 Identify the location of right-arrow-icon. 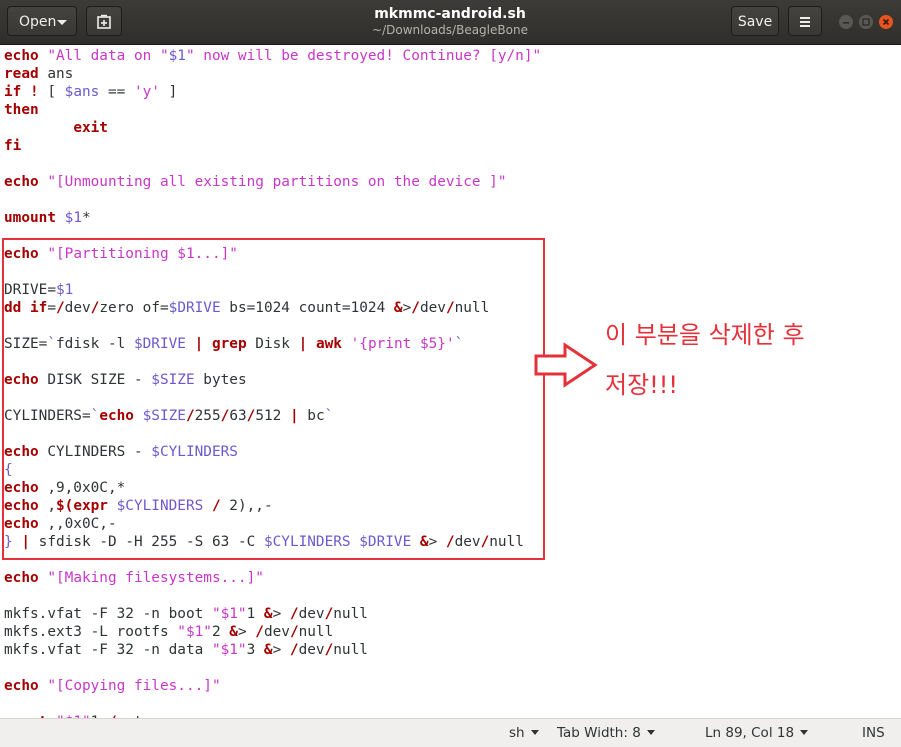
(566, 365).